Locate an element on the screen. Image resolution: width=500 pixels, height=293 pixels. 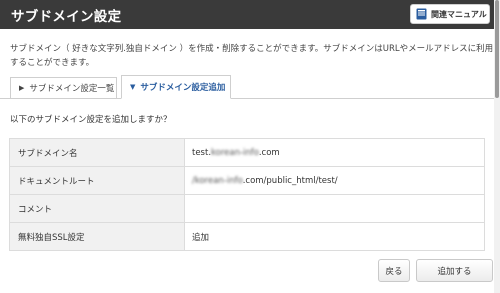
tab-label: サブドメイン設定追加 is located at coordinates (183, 88).